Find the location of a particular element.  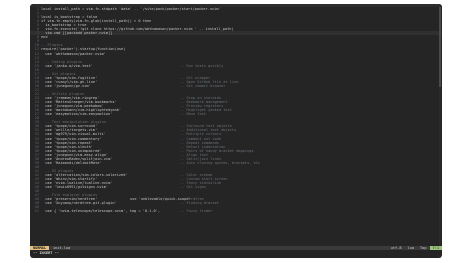

statusline: NORMAL init.lua utf-8 lua Top 7:1 is located at coordinates (236, 247).